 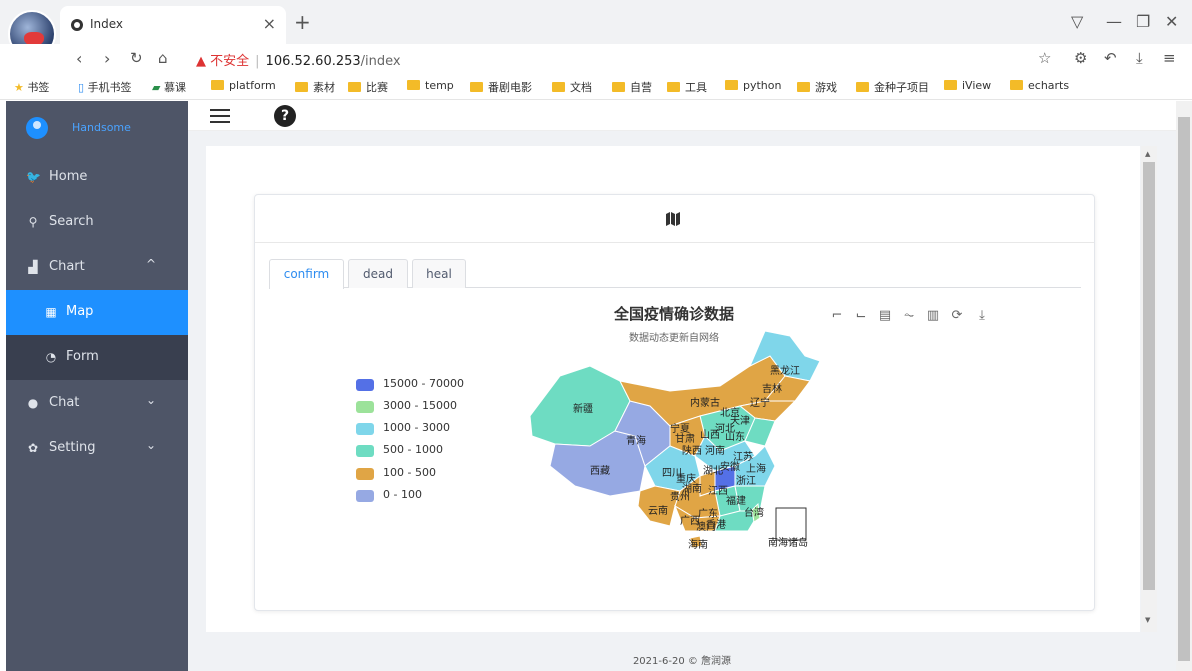 What do you see at coordinates (269, 23) in the screenshot?
I see `tab-close-icon: ×` at bounding box center [269, 23].